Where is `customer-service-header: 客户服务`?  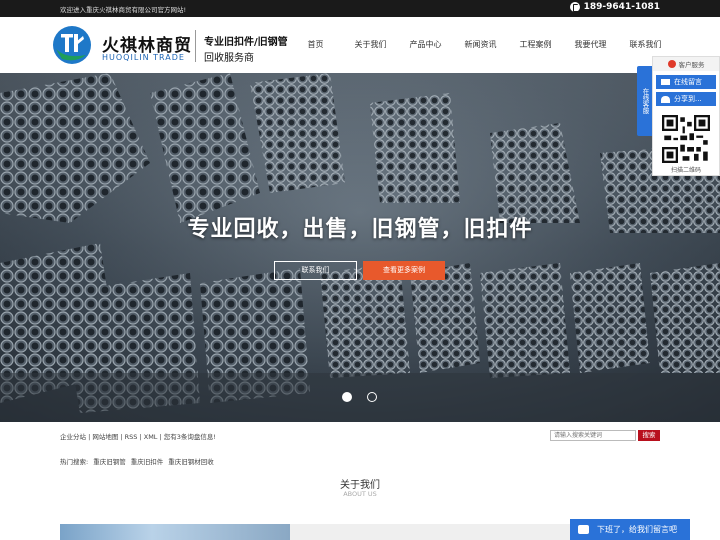
customer-service-header: 客户服务 is located at coordinates (686, 64).